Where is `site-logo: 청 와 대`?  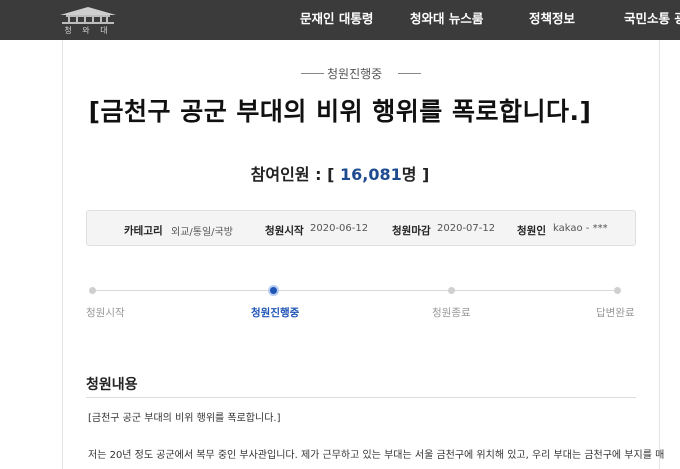
site-logo: 청 와 대 is located at coordinates (88, 20).